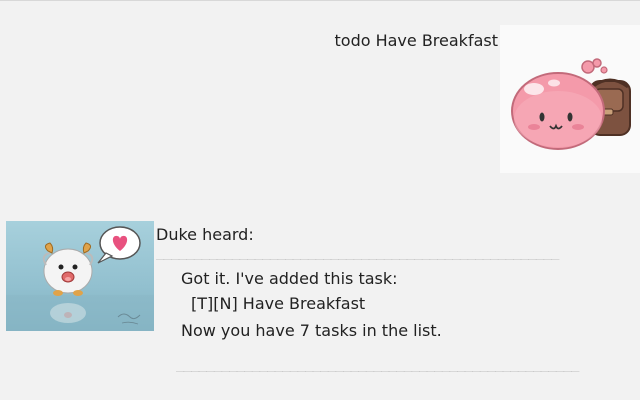 This screenshot has height=400, width=640. I want to click on reply-line-task: [T][N] Have Breakfast, so click(278, 304).